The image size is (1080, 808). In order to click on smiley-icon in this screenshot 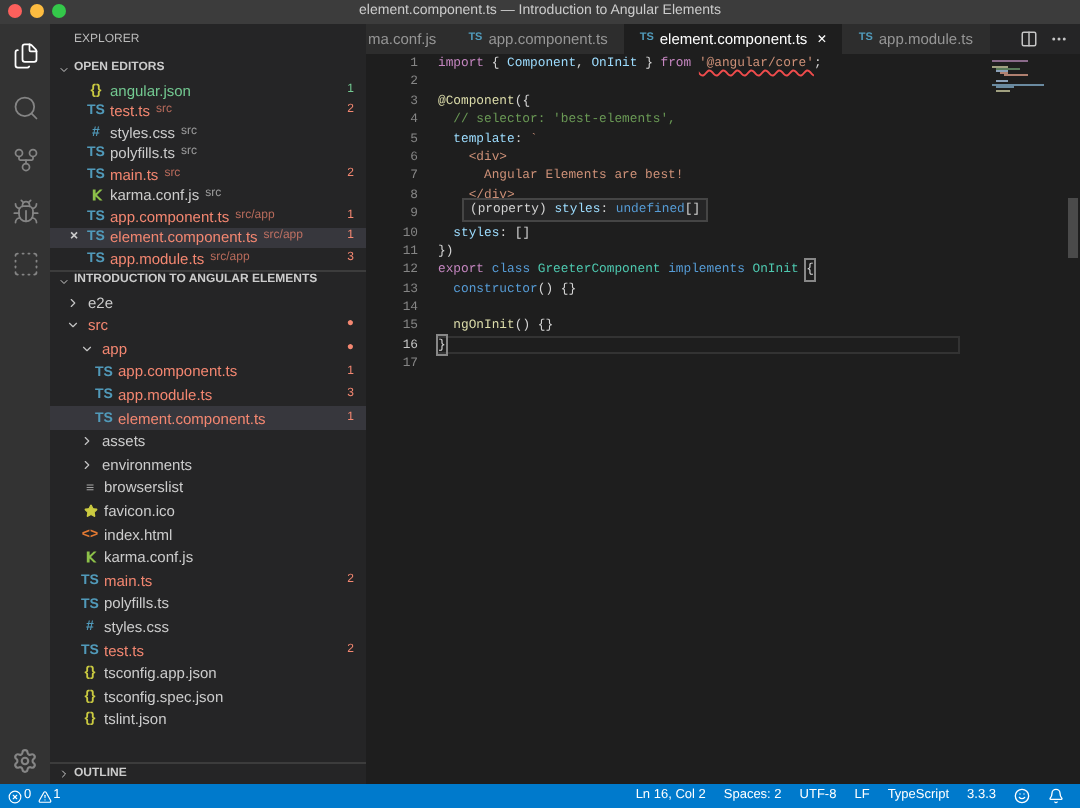, I will do `click(1022, 796)`.